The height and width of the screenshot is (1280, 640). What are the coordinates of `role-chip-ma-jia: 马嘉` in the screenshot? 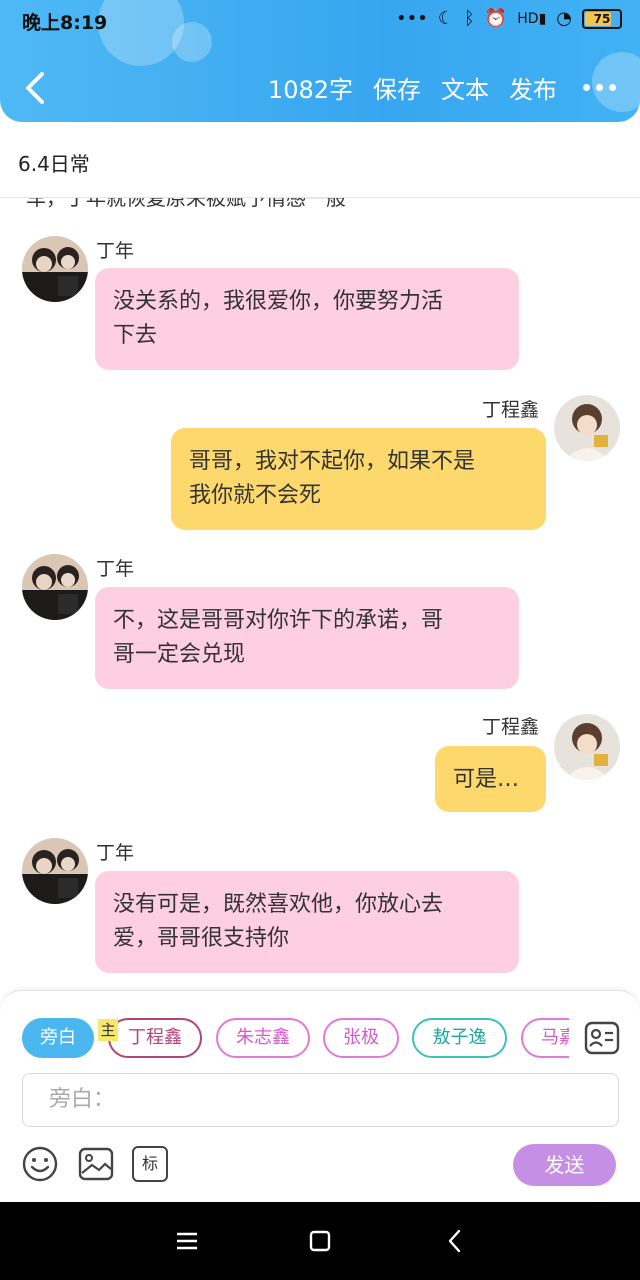 It's located at (545, 1038).